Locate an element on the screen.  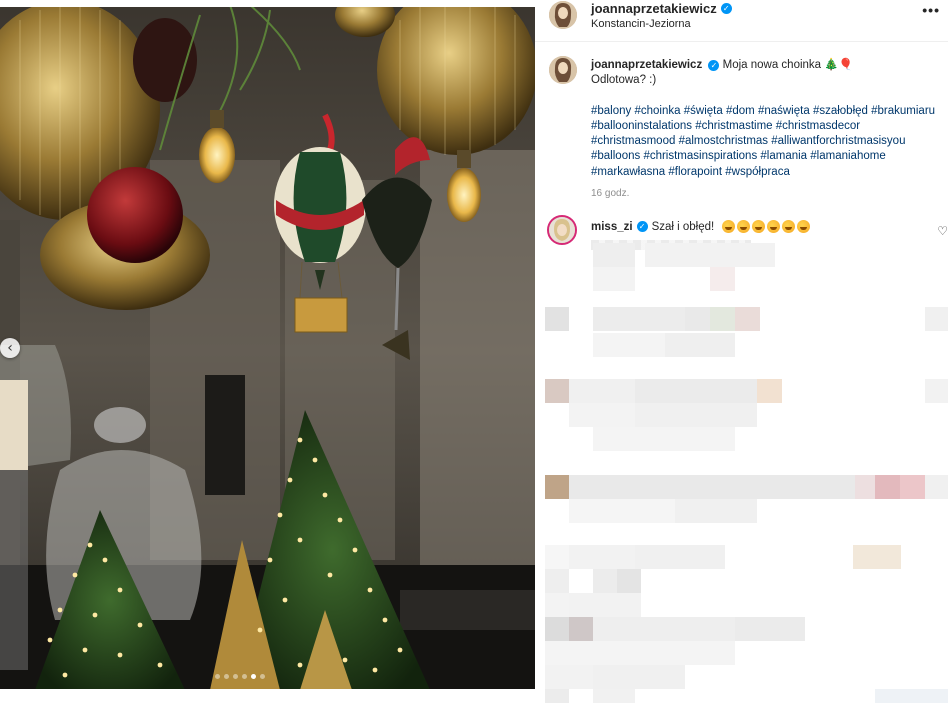
caption-username: joannaprzetakiewicz is located at coordinates (646, 65).